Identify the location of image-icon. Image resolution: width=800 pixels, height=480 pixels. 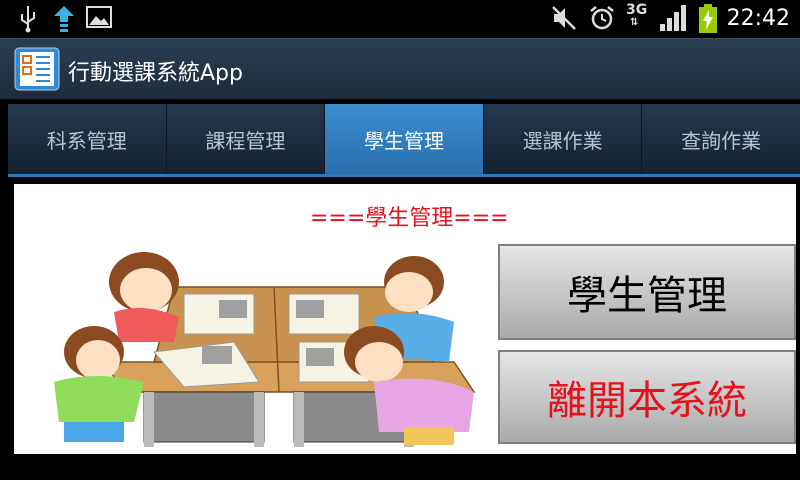
(99, 17).